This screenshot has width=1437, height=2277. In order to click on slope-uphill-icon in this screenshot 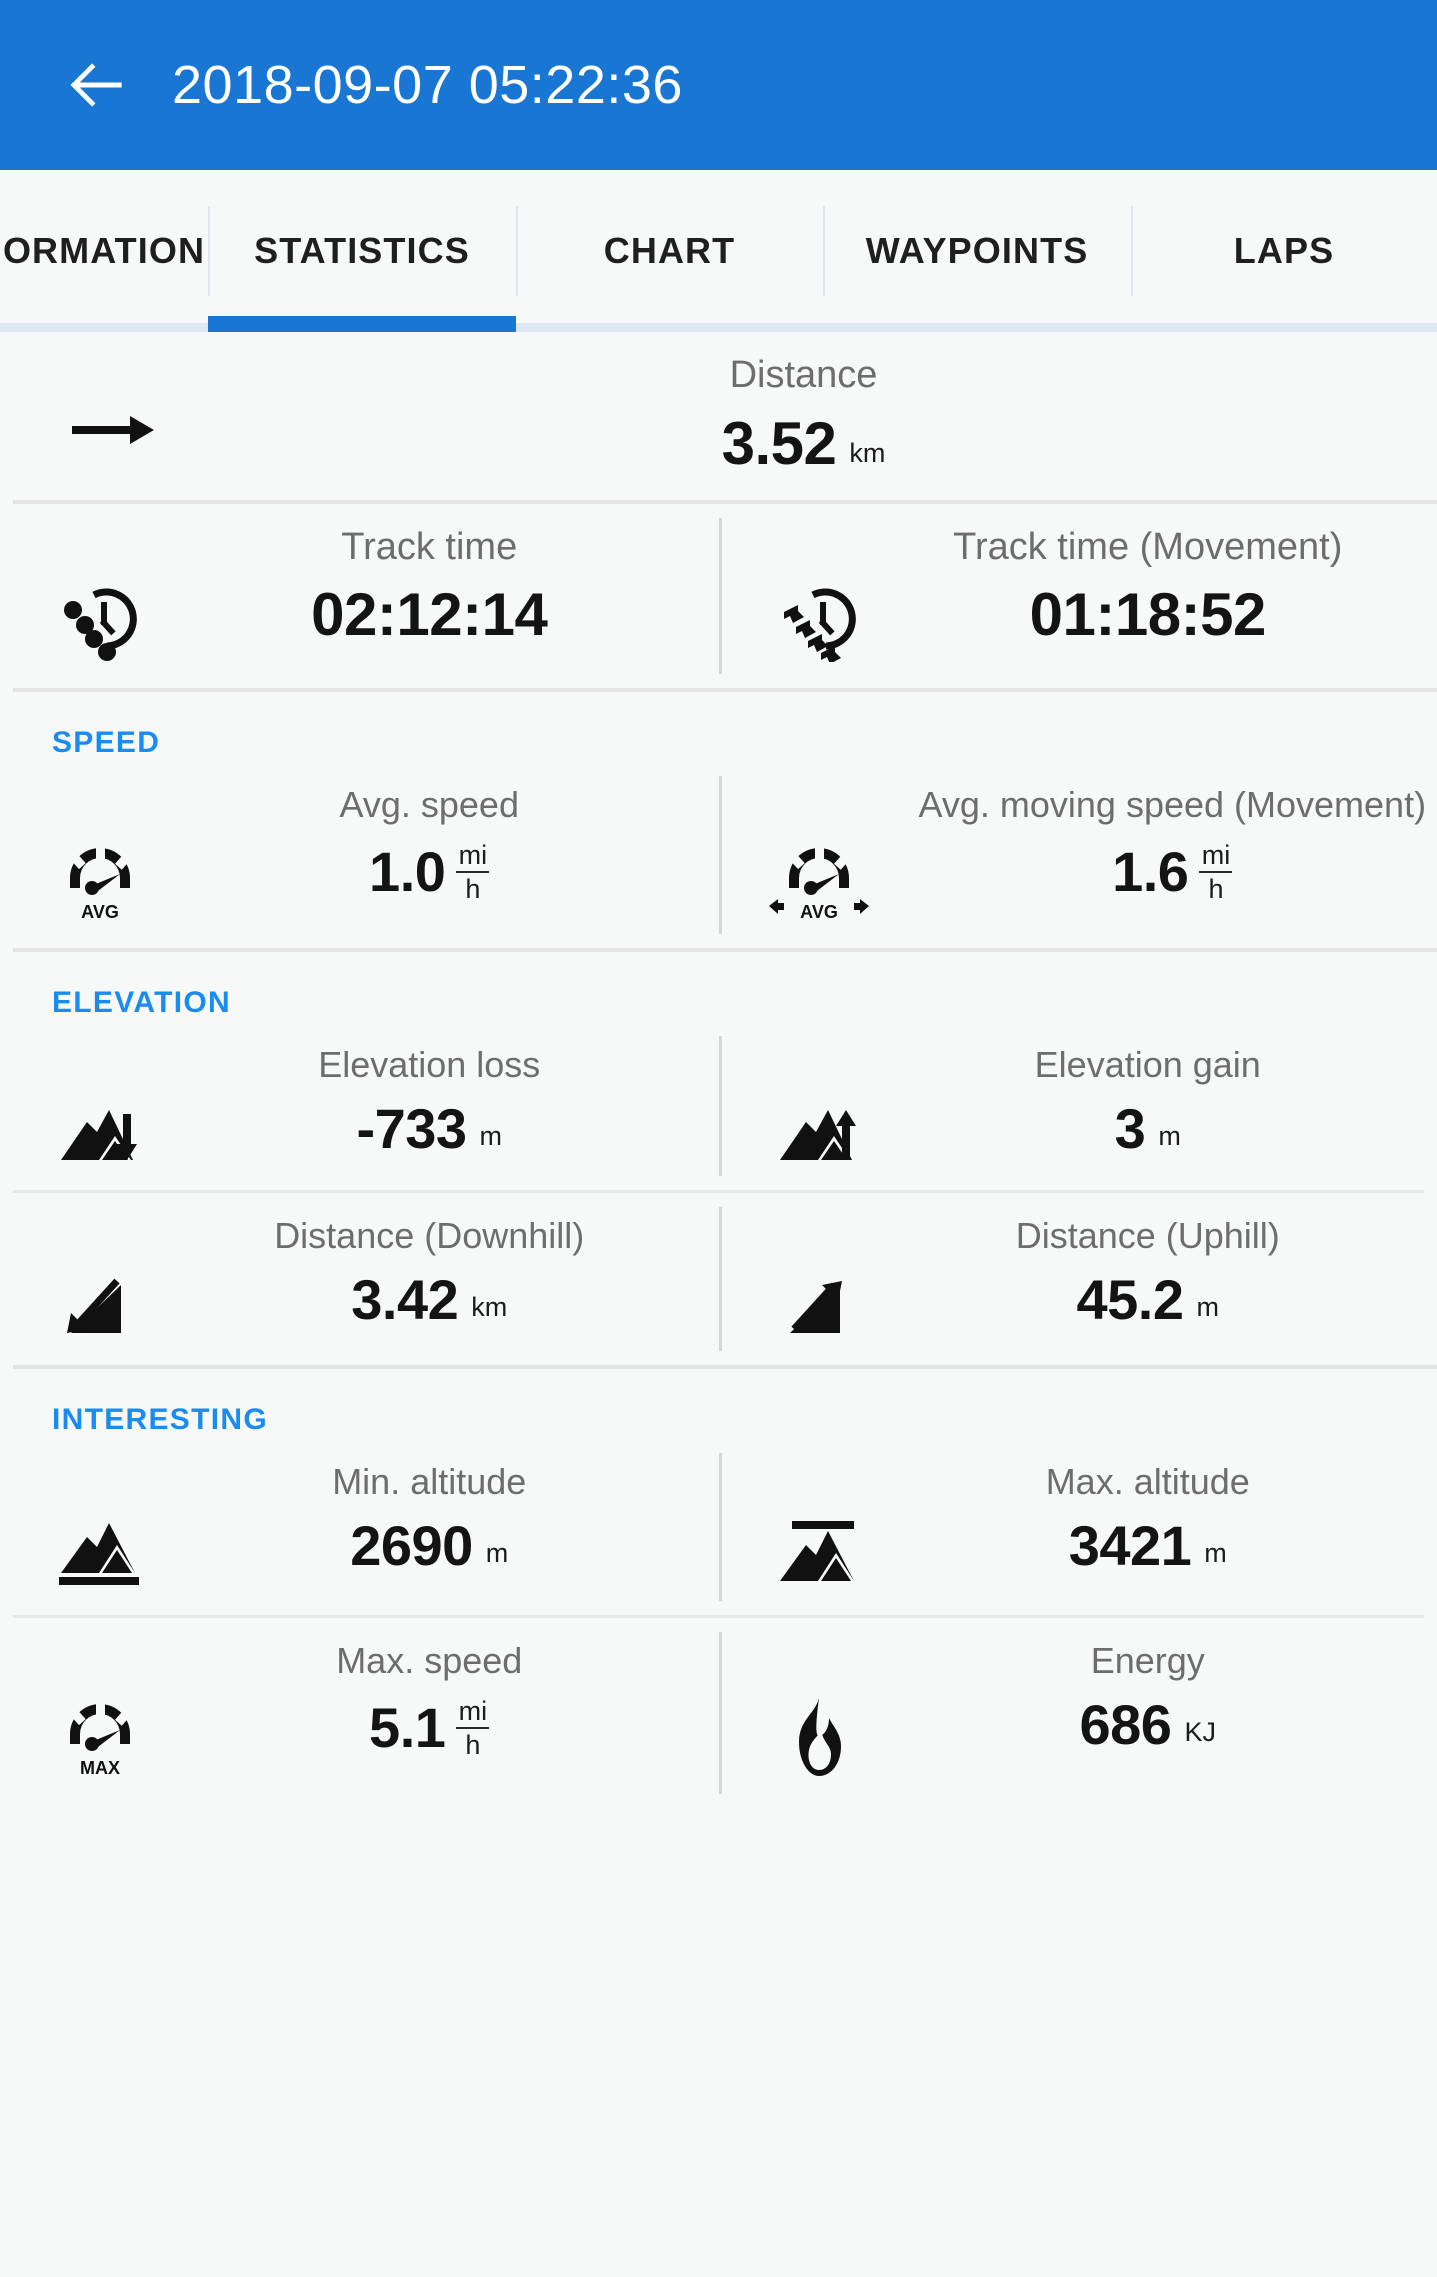, I will do `click(819, 1277)`.